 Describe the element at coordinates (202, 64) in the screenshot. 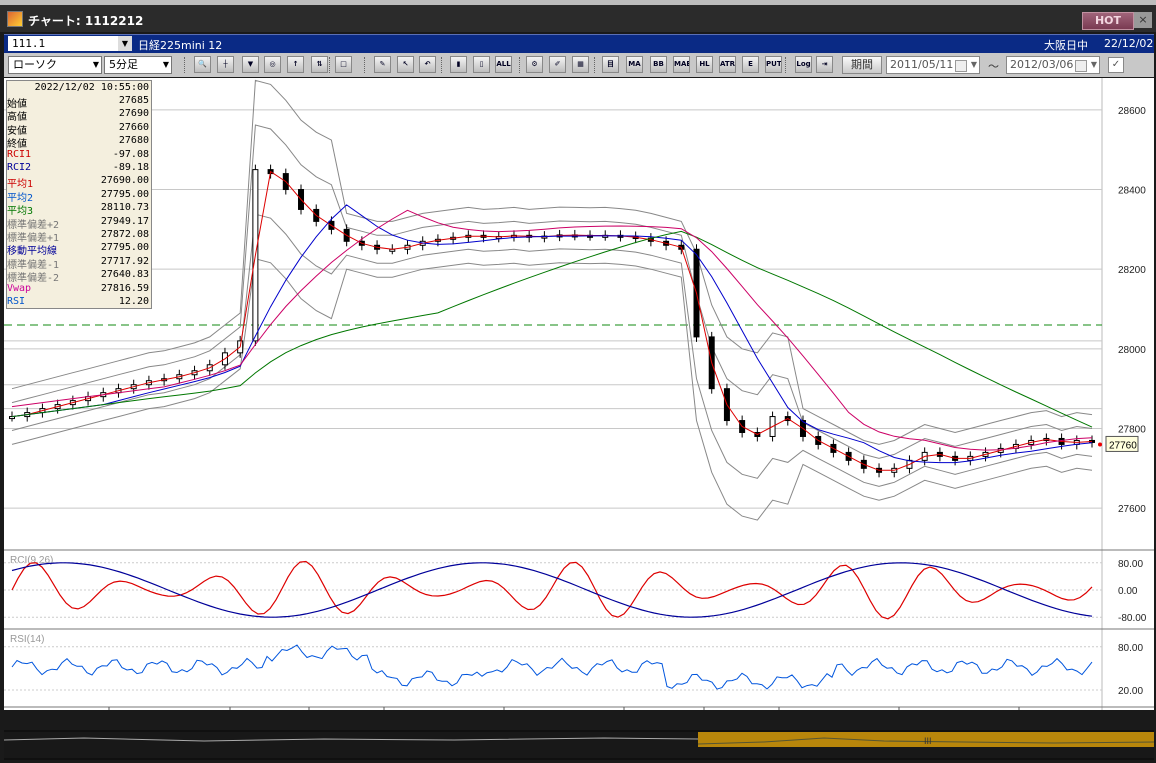

I see `zoom-icon: 🔍` at that location.